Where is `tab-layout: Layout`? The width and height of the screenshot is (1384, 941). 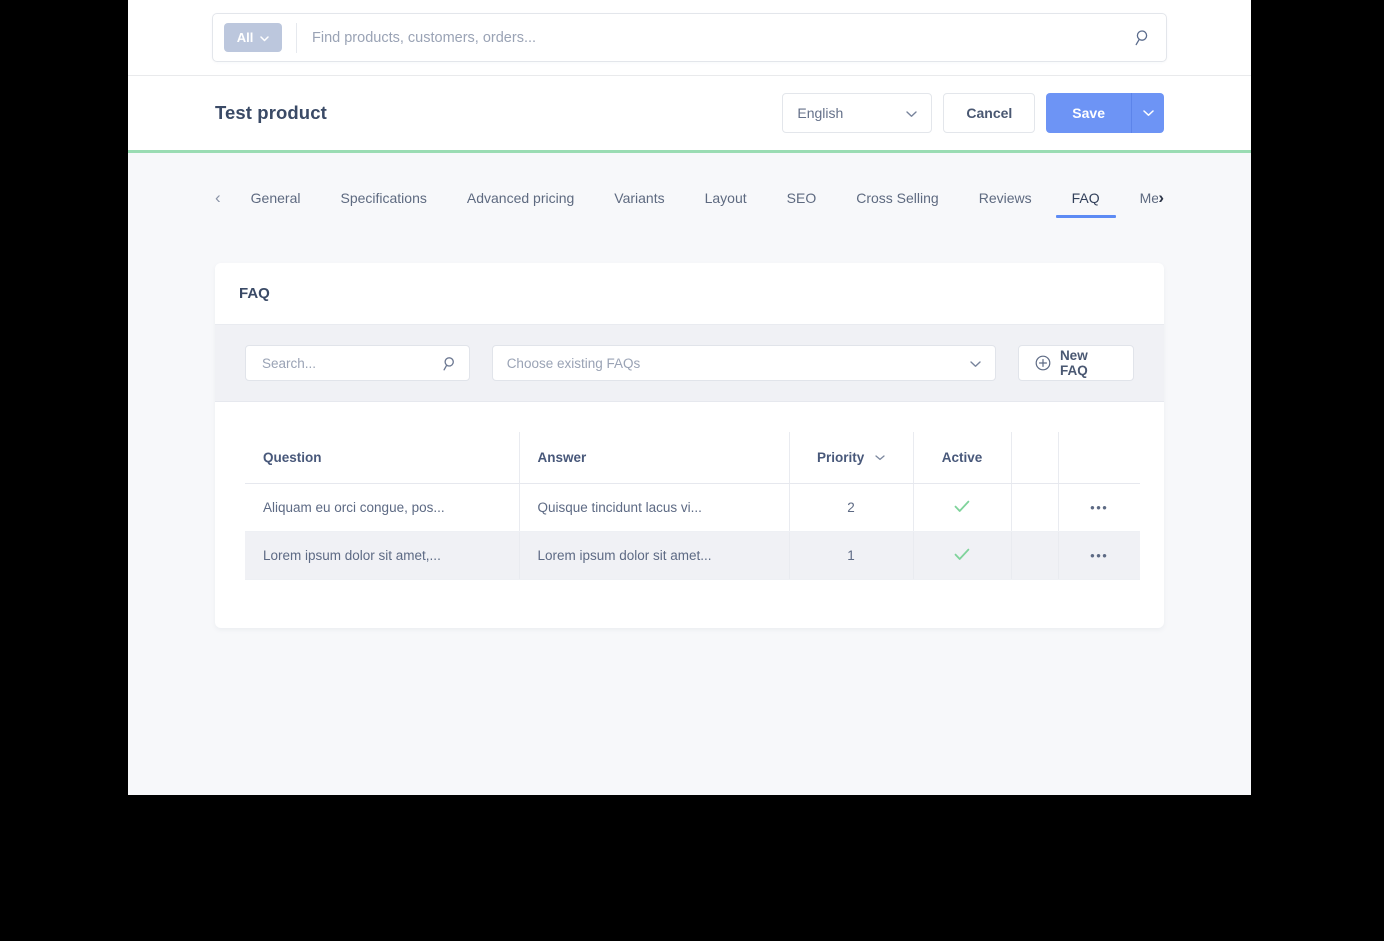
tab-layout: Layout is located at coordinates (726, 204).